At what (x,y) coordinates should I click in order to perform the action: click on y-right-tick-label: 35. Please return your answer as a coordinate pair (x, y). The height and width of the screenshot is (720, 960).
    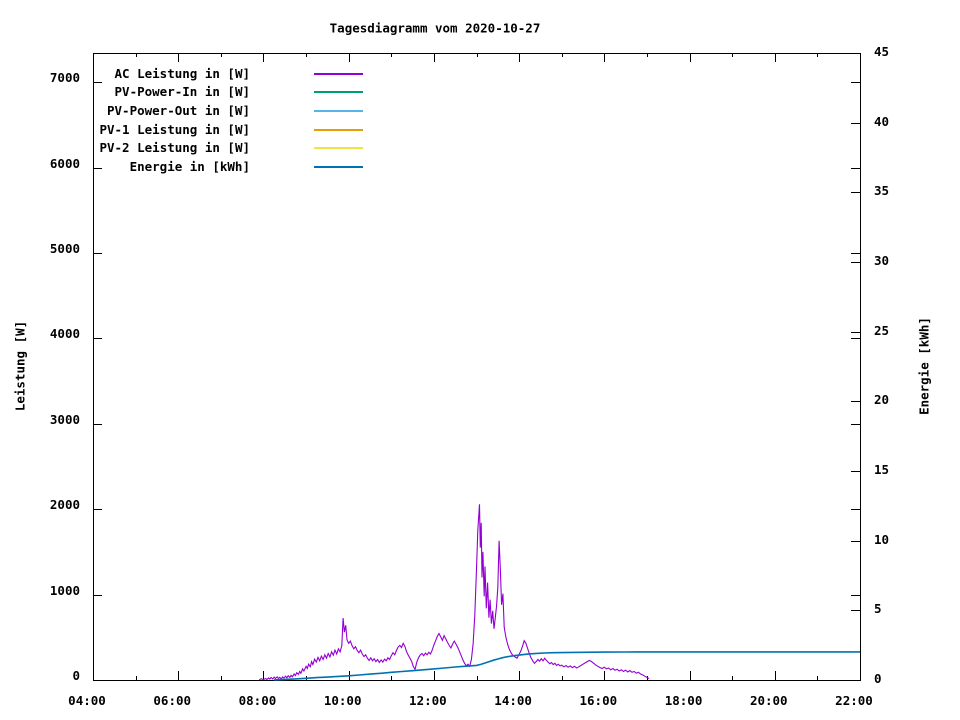
    Looking at the image, I should click on (882, 191).